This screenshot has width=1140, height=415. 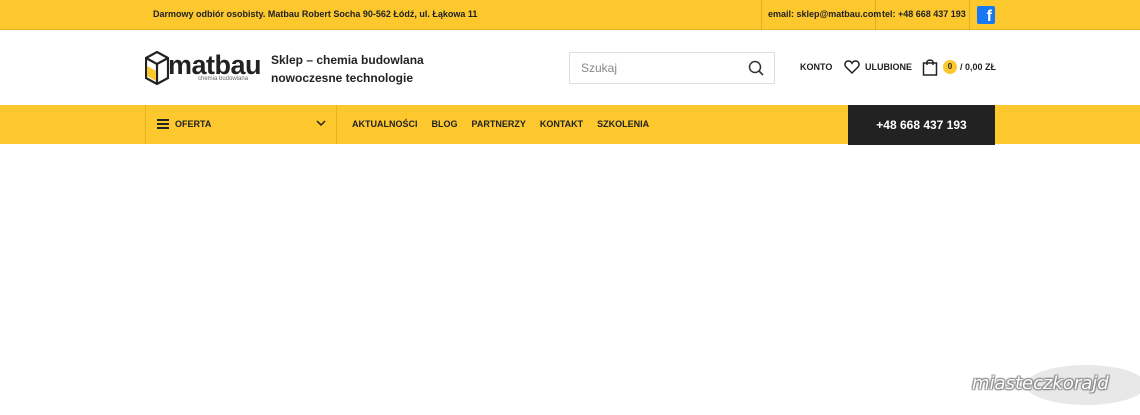 I want to click on search-box, so click(x=672, y=68).